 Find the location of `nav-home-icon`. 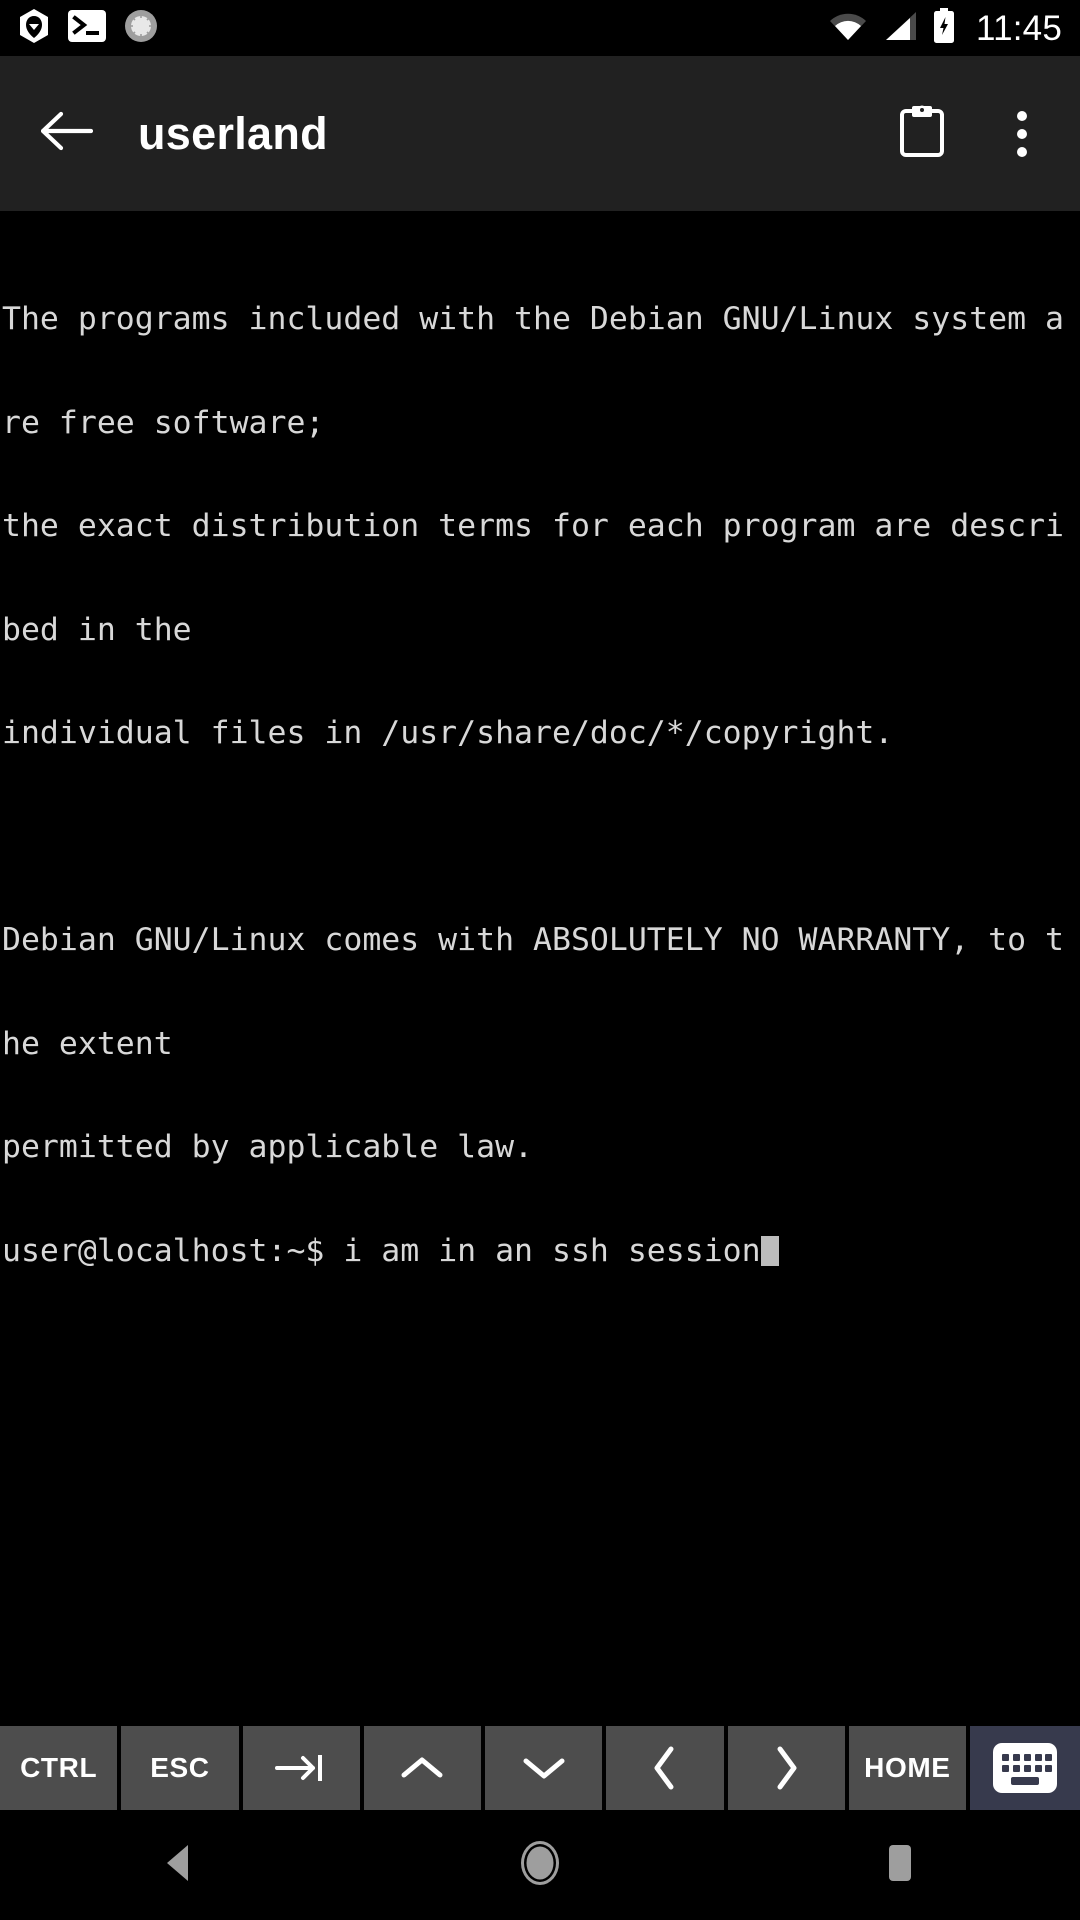

nav-home-icon is located at coordinates (540, 1865).